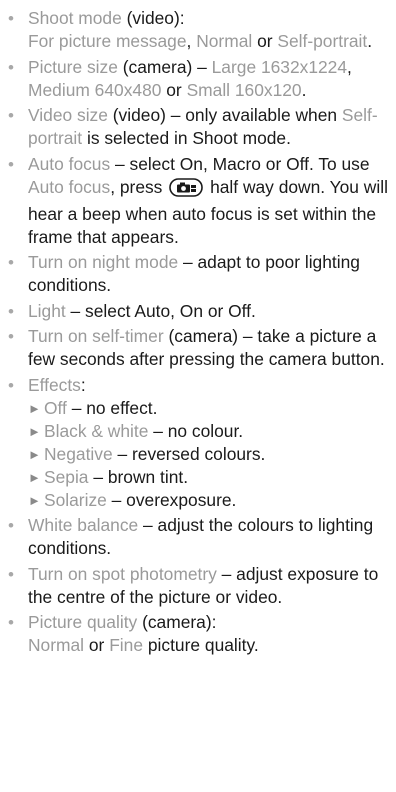 This screenshot has height=792, width=396. I want to click on term-picture-quality: Picture quality, so click(83, 622).